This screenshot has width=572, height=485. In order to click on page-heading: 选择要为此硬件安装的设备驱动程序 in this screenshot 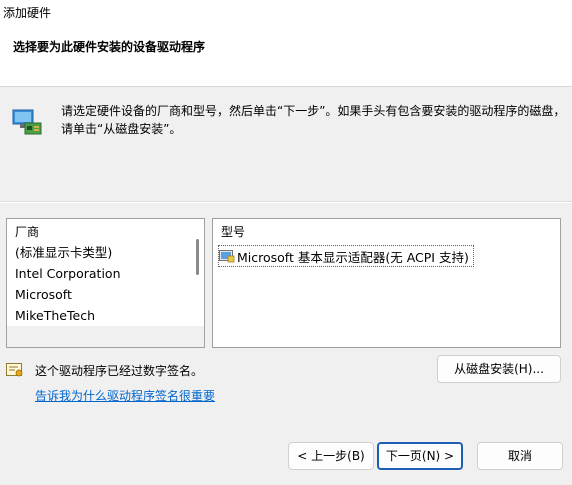, I will do `click(109, 47)`.